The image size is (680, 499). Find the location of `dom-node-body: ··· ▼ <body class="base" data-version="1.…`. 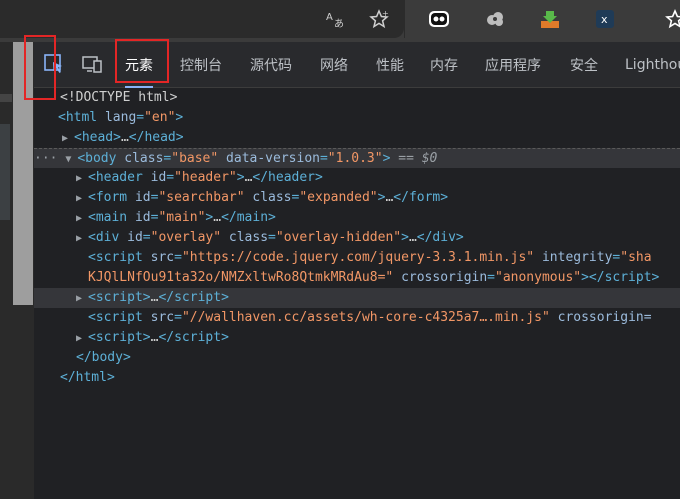

dom-node-body: ··· ▼ <body class="base" data-version="1.… is located at coordinates (357, 158).